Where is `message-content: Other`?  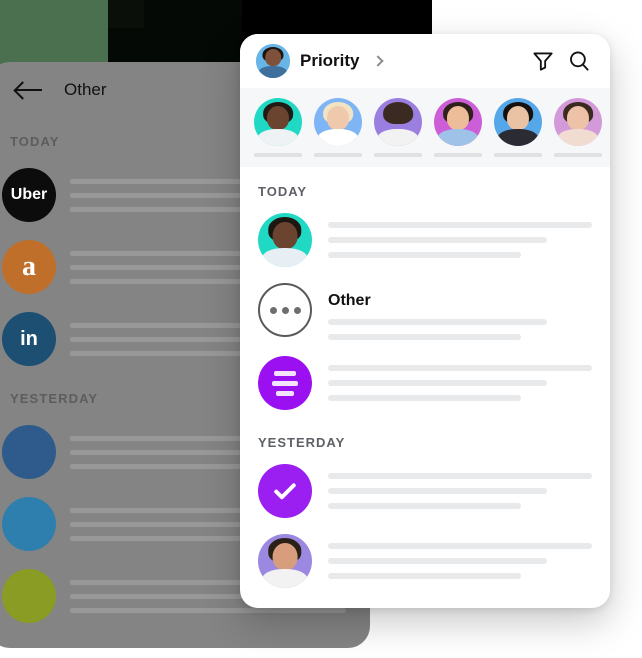
message-content: Other is located at coordinates (460, 311).